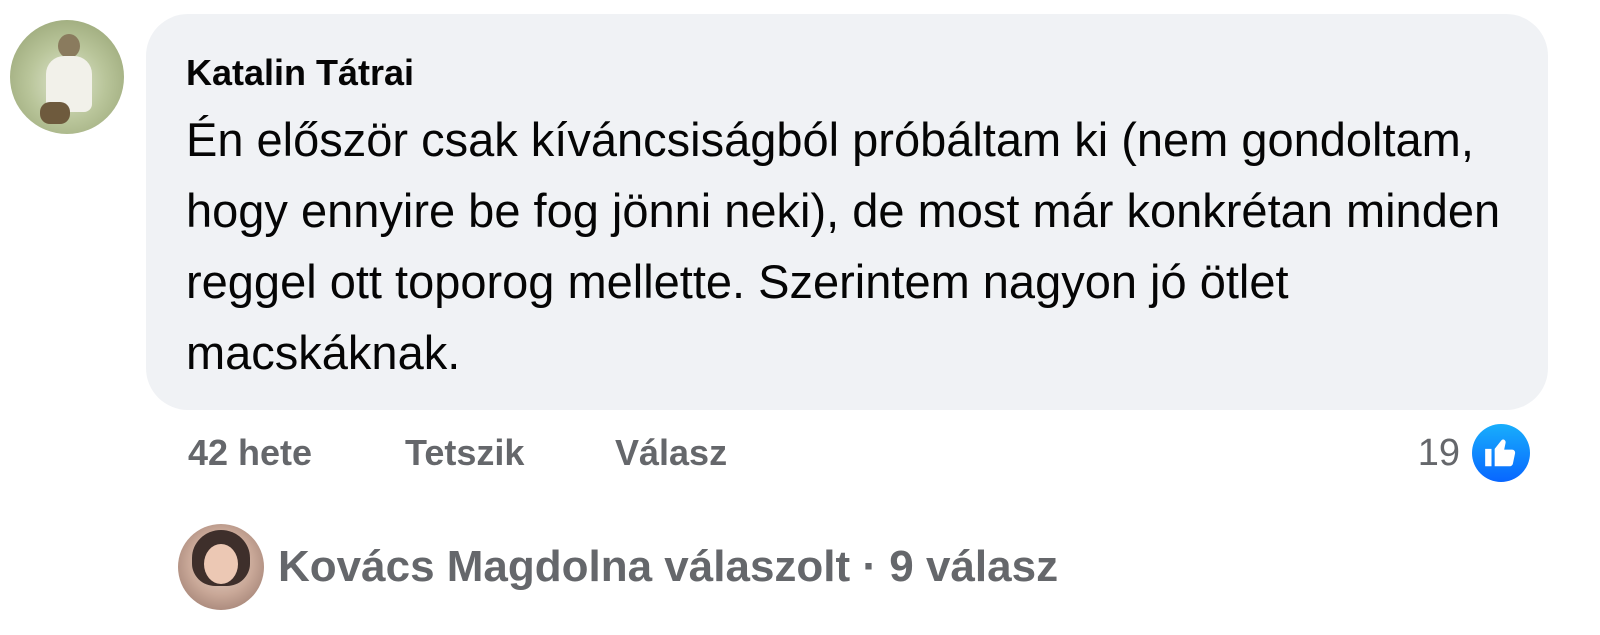 Image resolution: width=1600 pixels, height=635 pixels. I want to click on thumbs-up-icon, so click(1501, 453).